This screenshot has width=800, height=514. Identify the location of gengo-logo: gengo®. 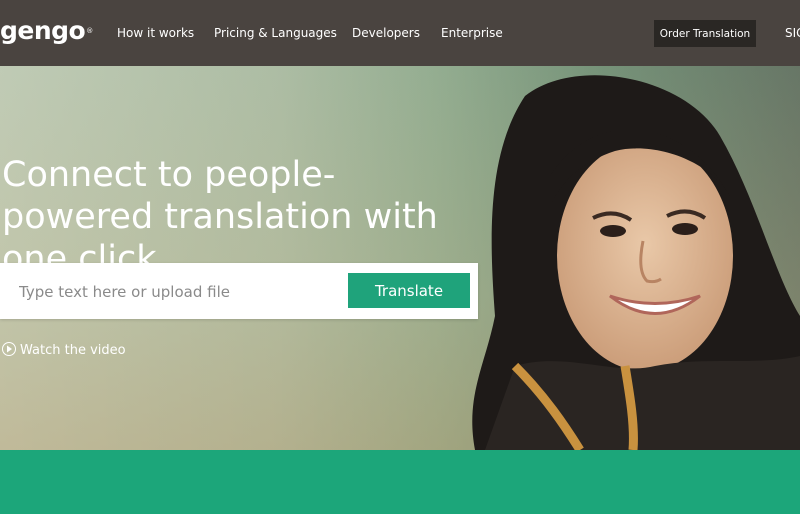
(46, 31).